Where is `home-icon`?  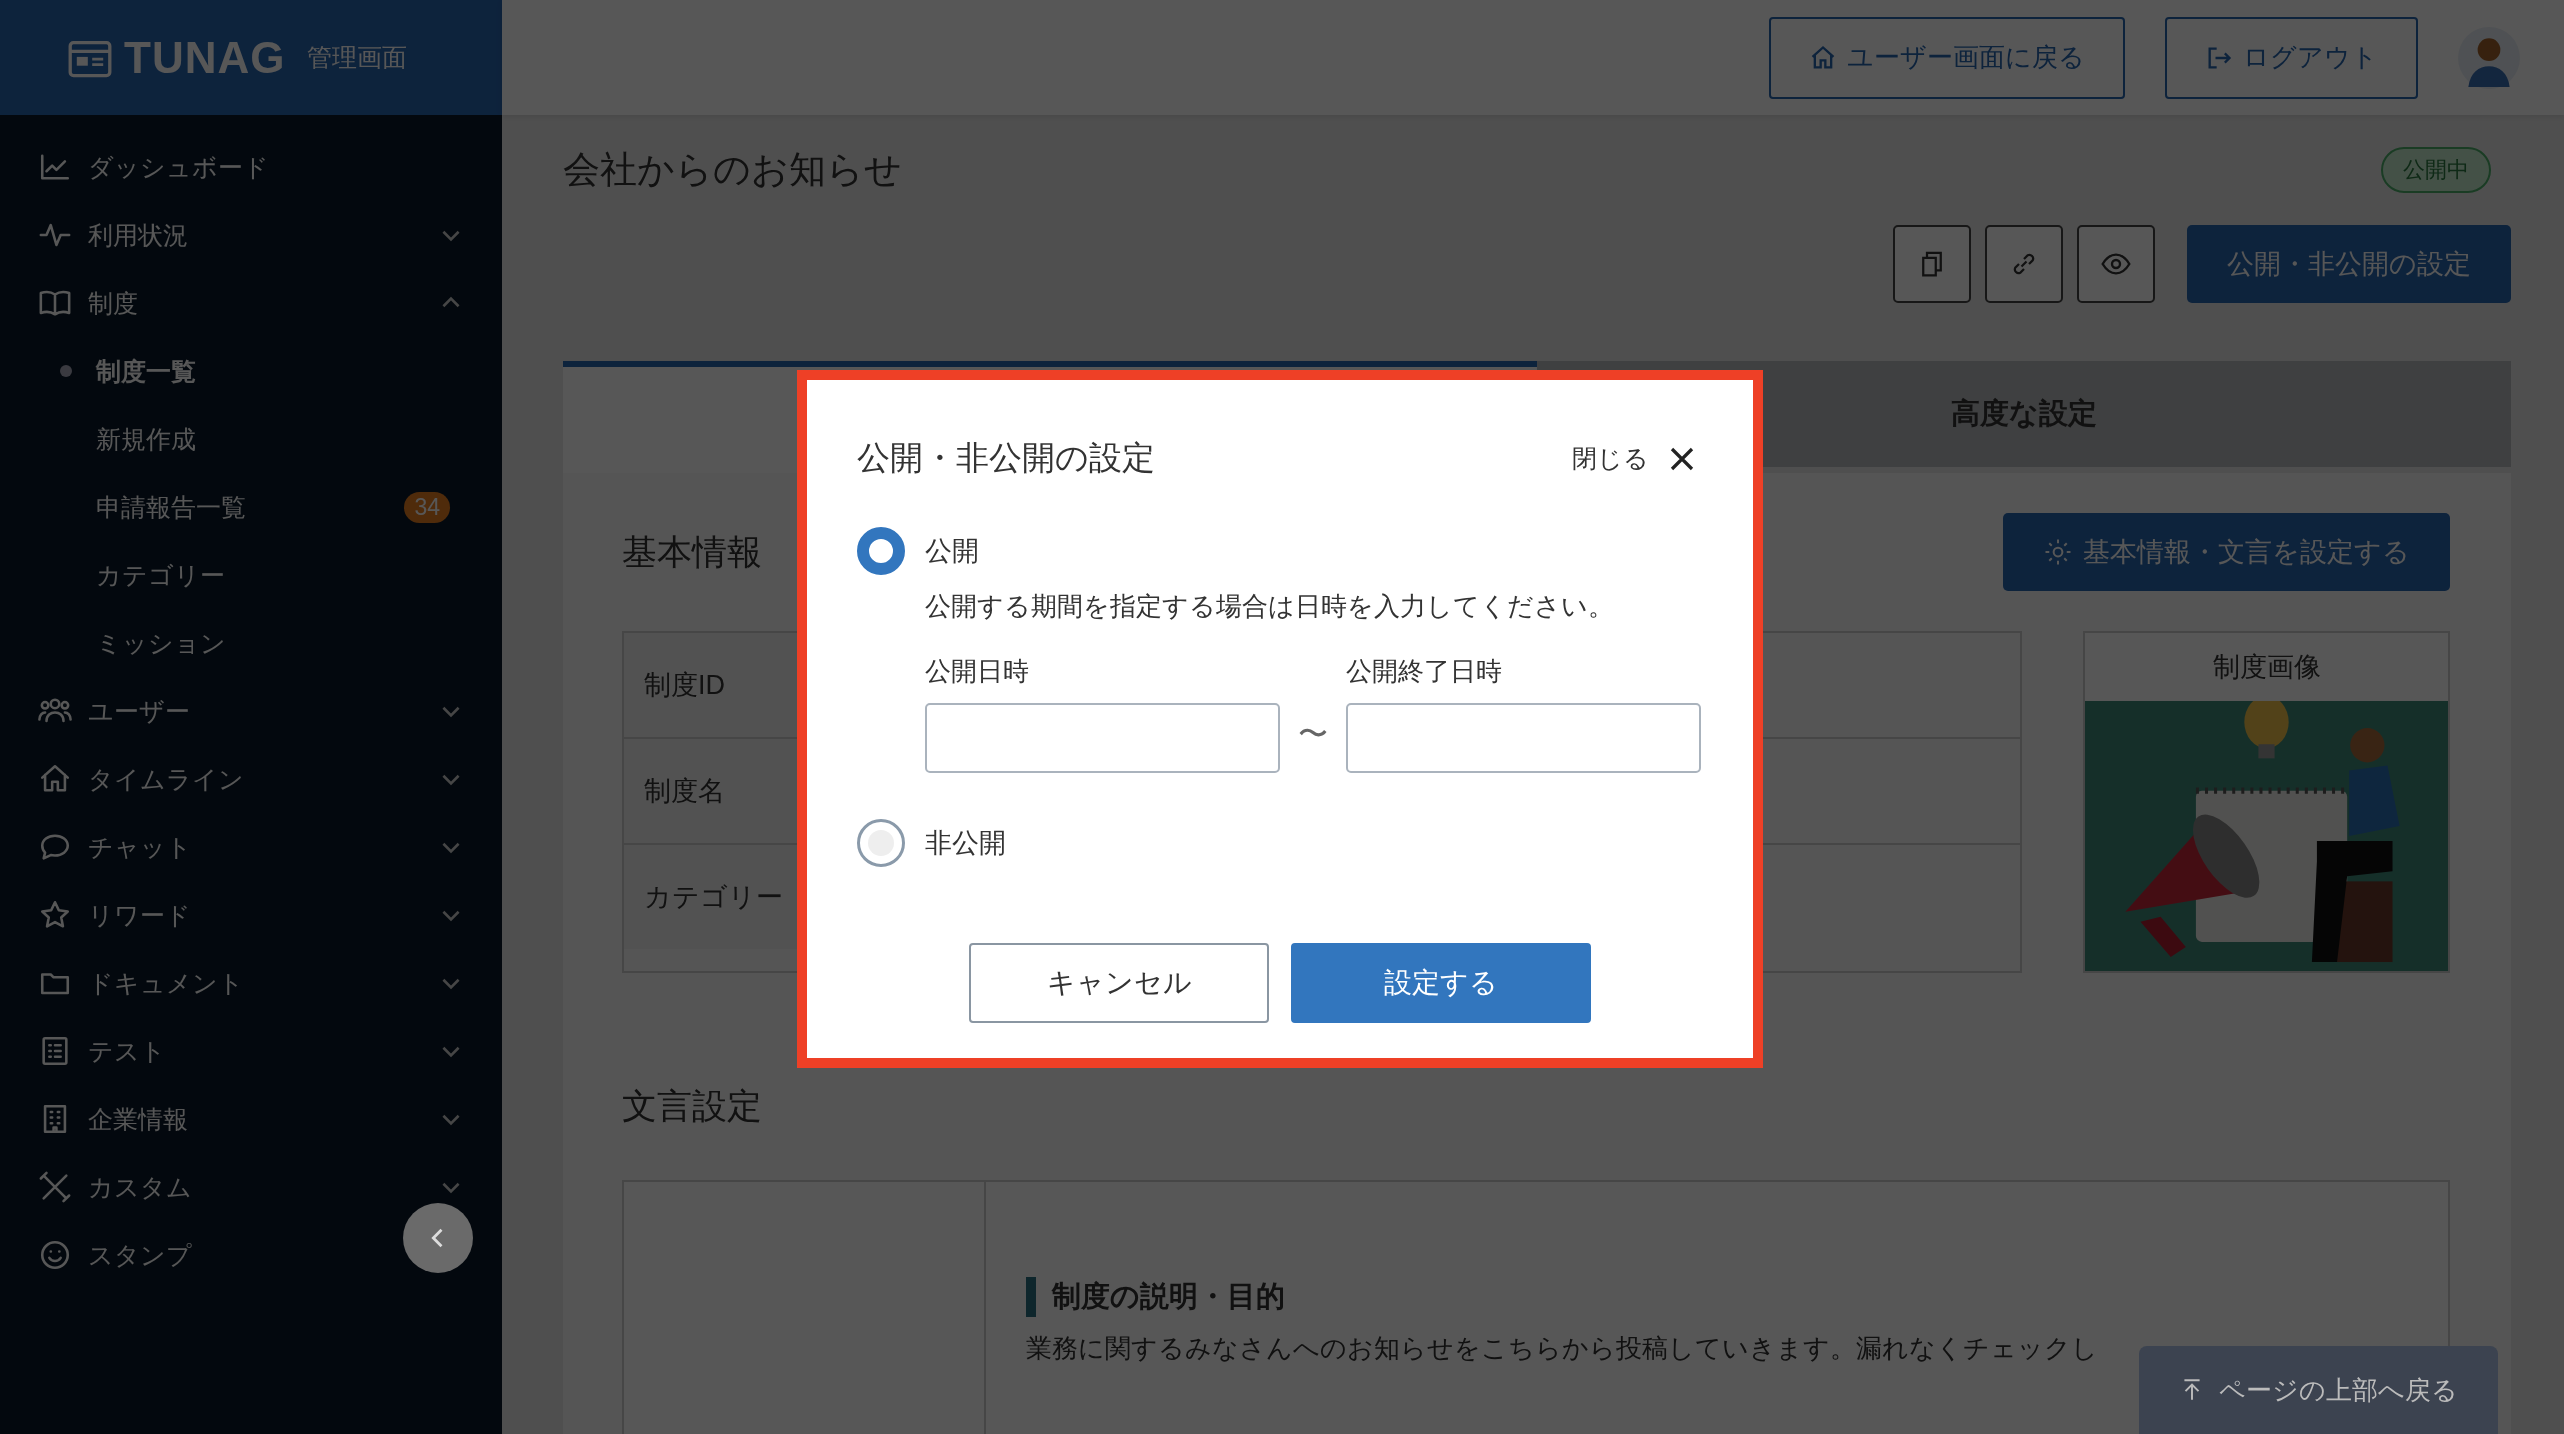 home-icon is located at coordinates (1823, 57).